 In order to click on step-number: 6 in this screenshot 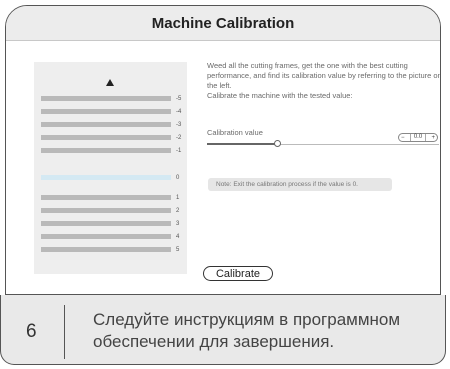, I will do `click(31, 331)`.